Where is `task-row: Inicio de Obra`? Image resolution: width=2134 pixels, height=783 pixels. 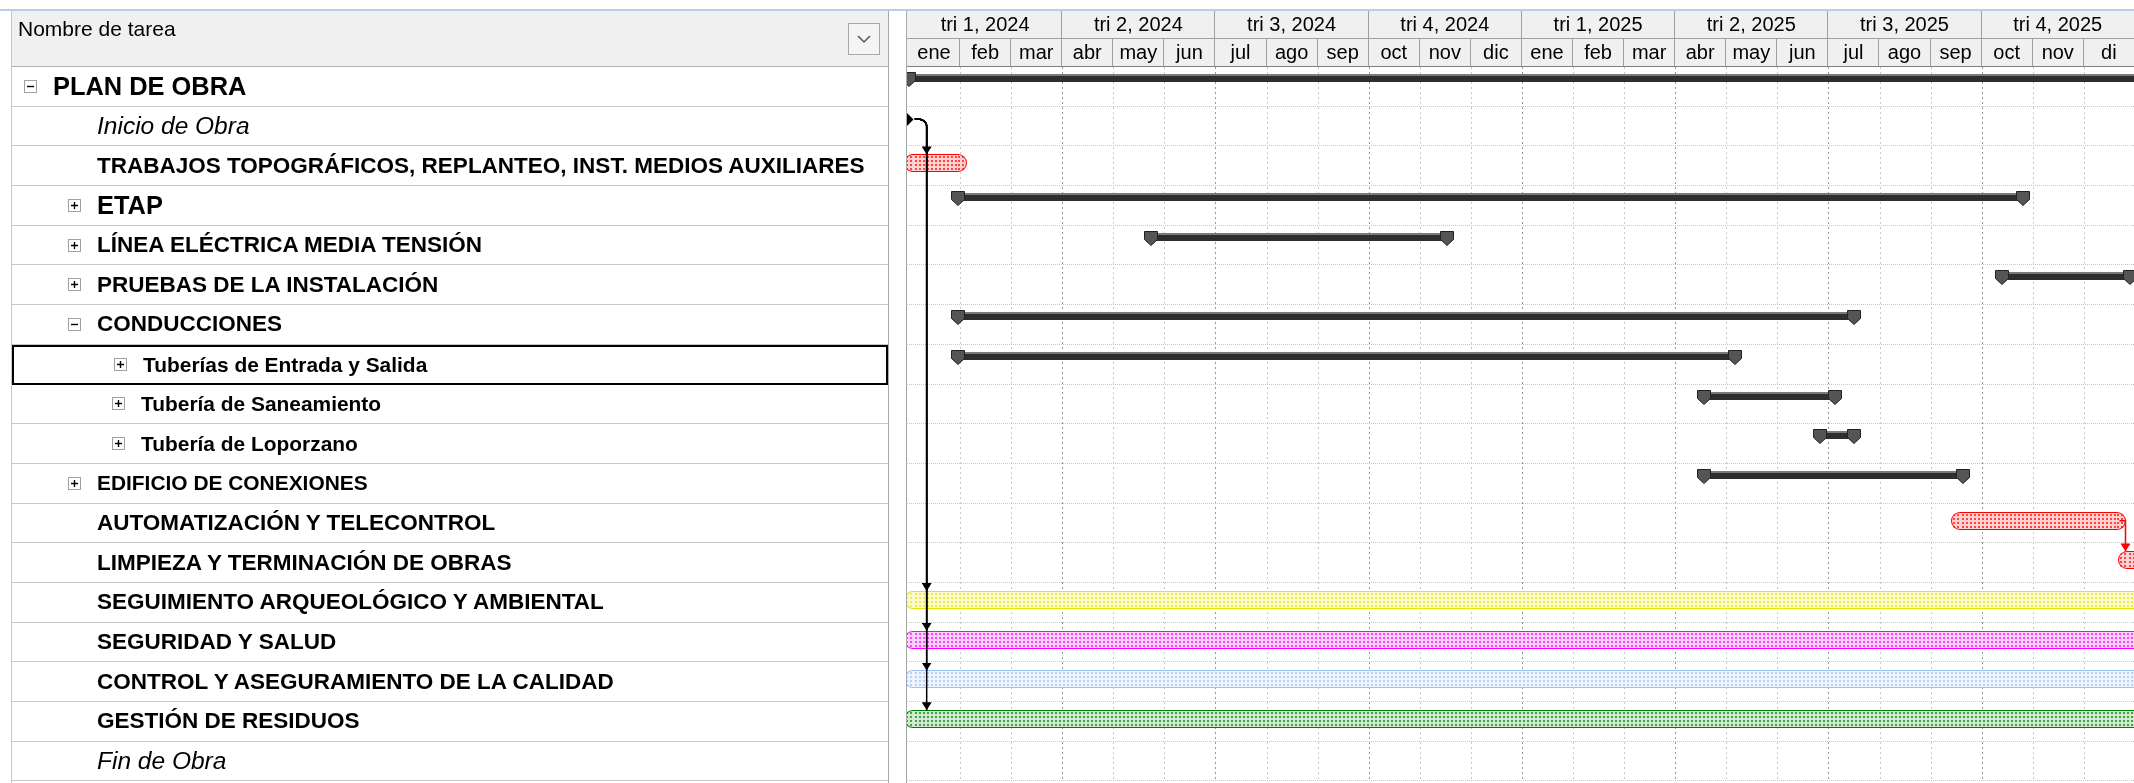 task-row: Inicio de Obra is located at coordinates (450, 126).